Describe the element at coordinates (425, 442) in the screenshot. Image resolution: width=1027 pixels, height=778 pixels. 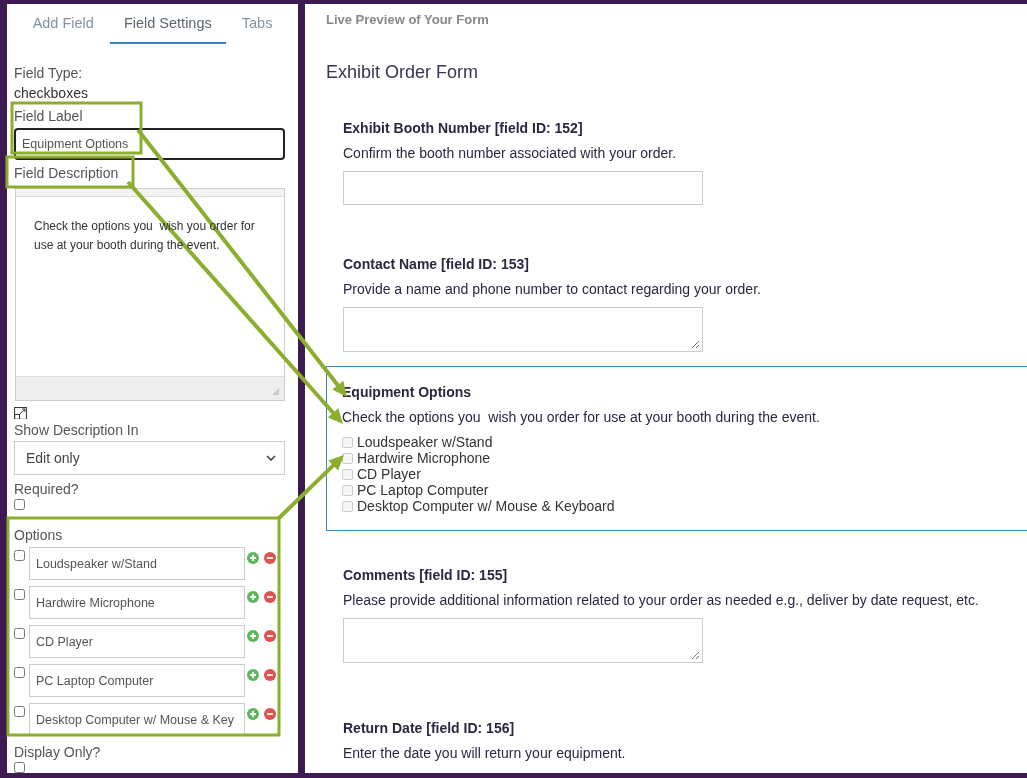
I see `option-label: Loudspeaker w/Stand` at that location.